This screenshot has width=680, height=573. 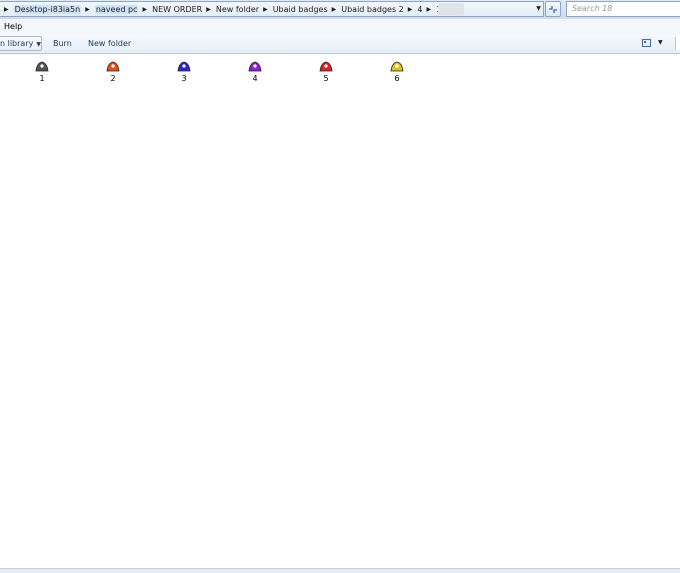 What do you see at coordinates (326, 78) in the screenshot?
I see `file-name: 5` at bounding box center [326, 78].